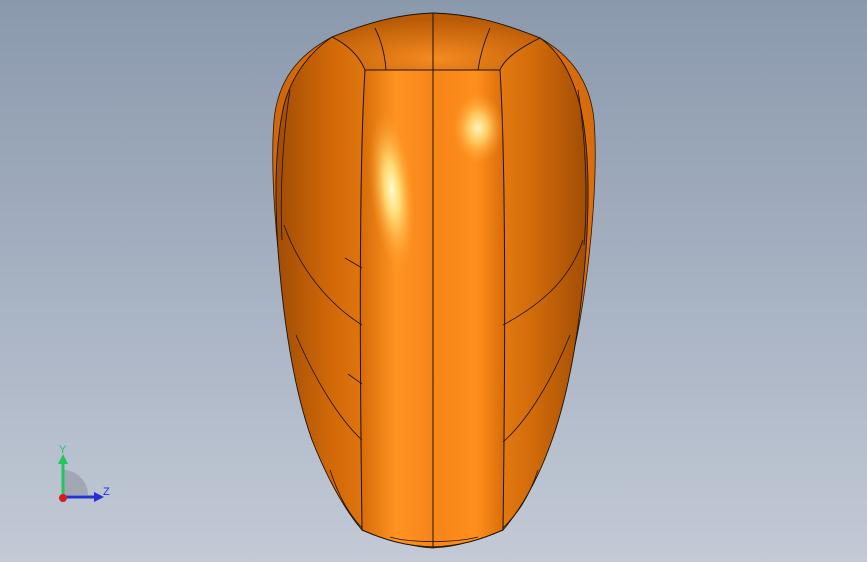 The width and height of the screenshot is (867, 562). What do you see at coordinates (63, 498) in the screenshot?
I see `triad-x-axis-dot` at bounding box center [63, 498].